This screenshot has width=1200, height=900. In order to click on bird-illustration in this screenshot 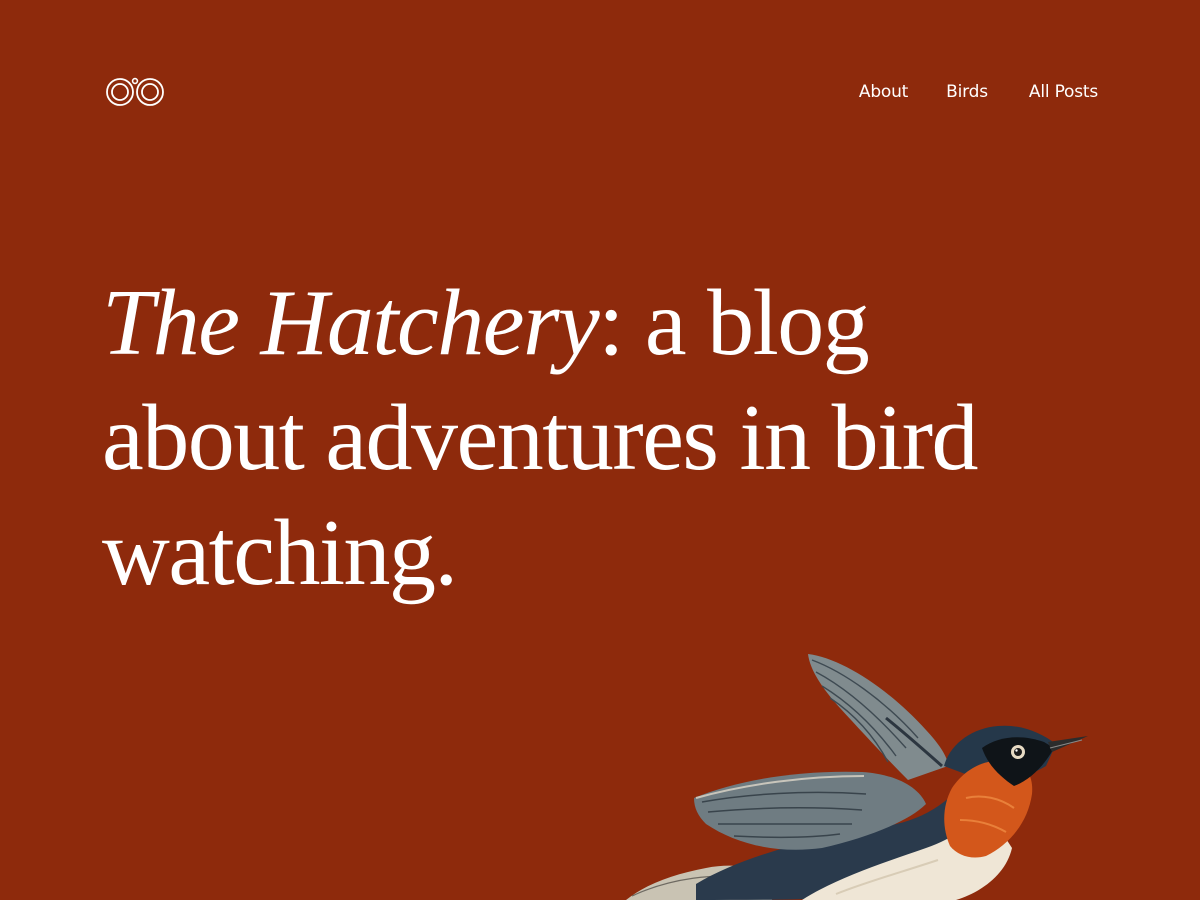, I will do `click(857, 777)`.